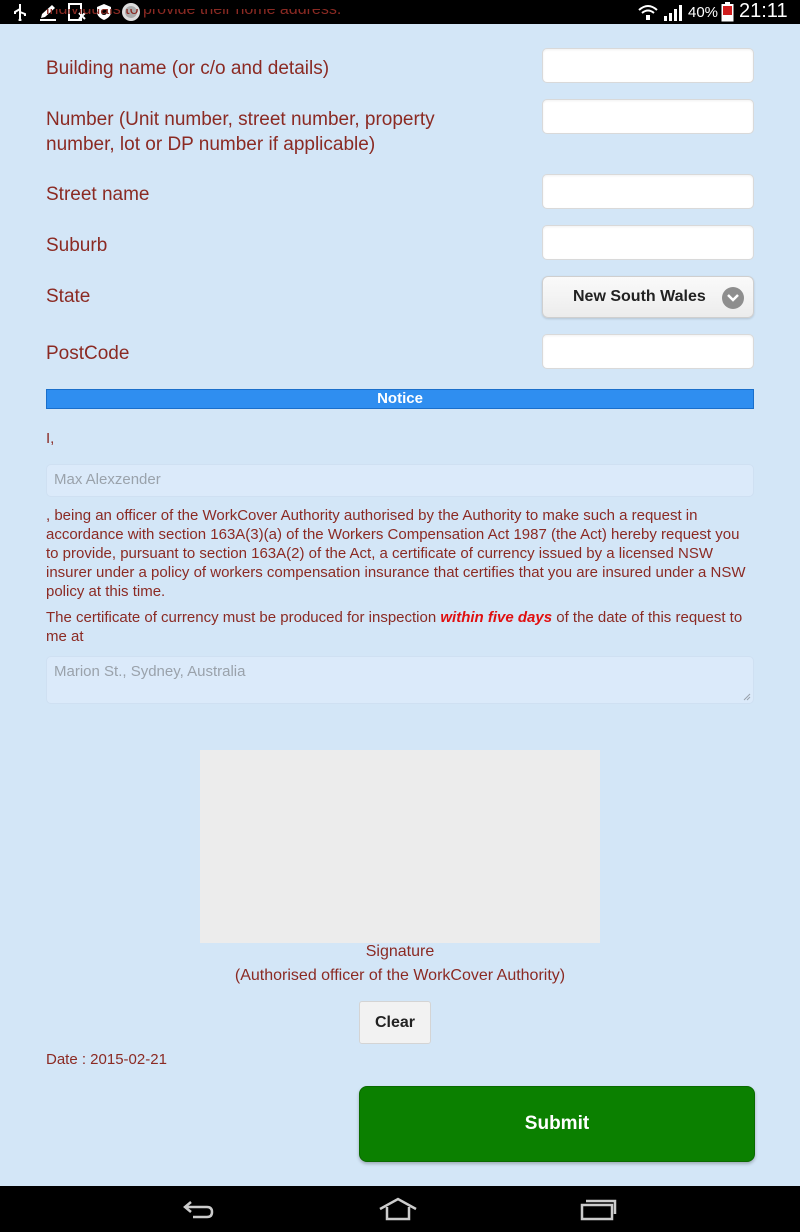  I want to click on clock: 21:11, so click(763, 11).